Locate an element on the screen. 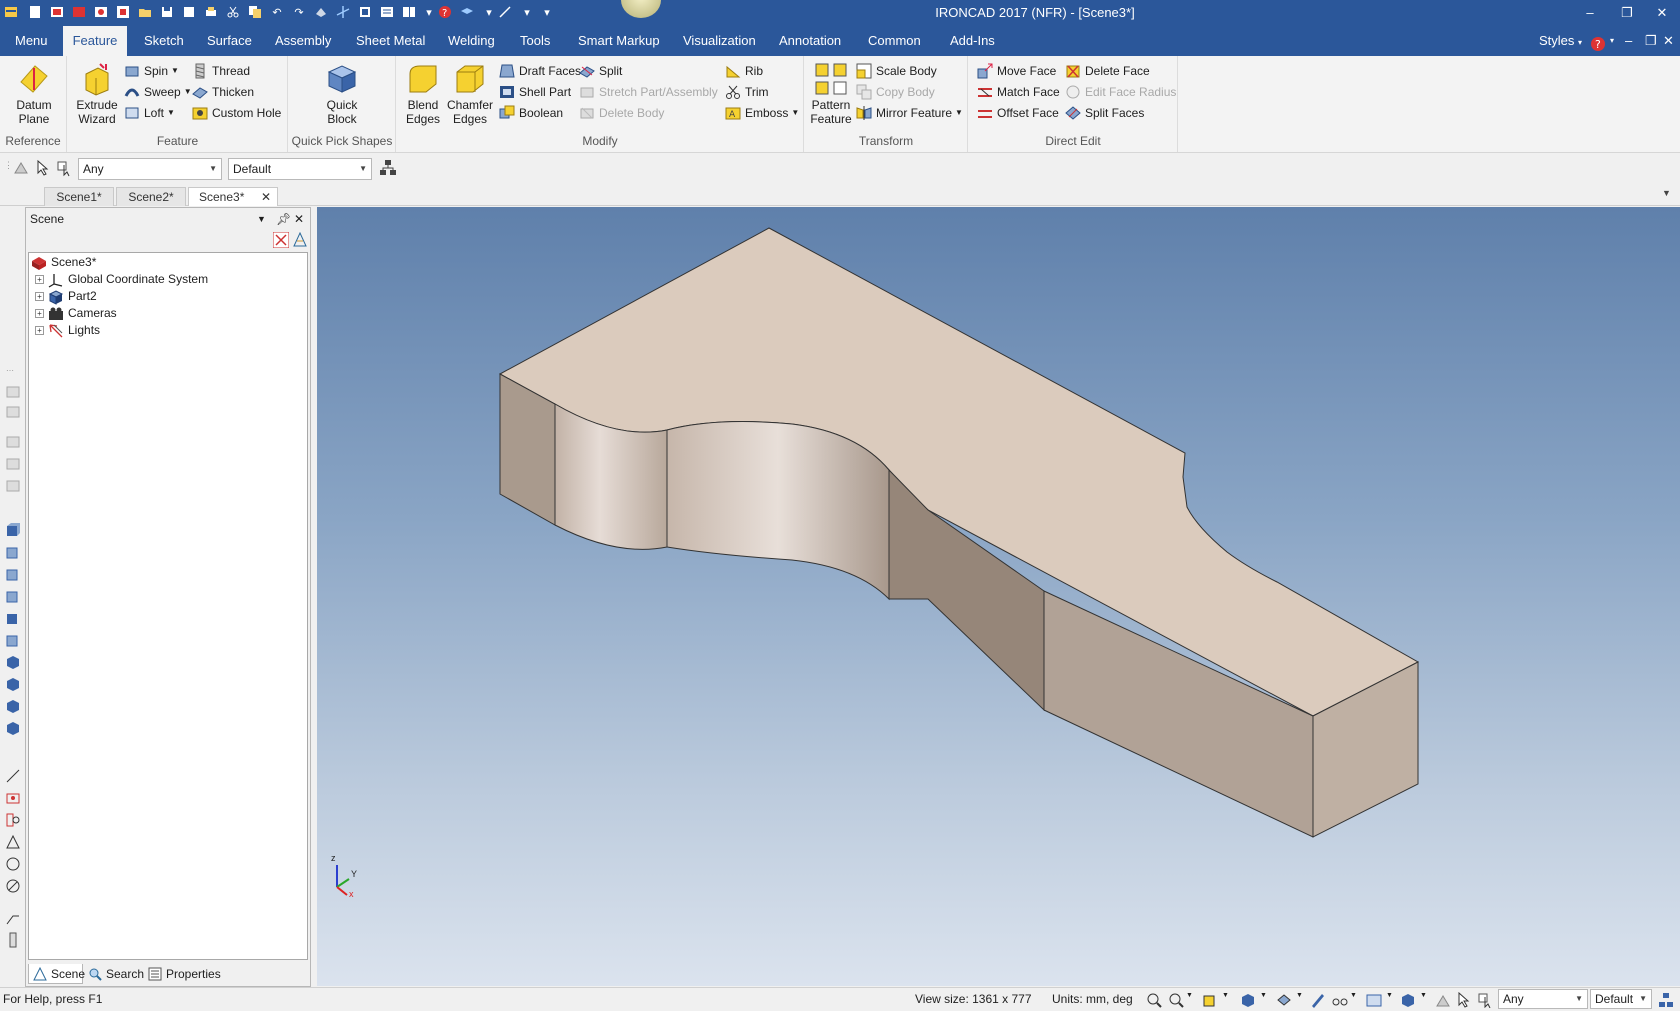  view-tool-3-icon is located at coordinates (13, 442).